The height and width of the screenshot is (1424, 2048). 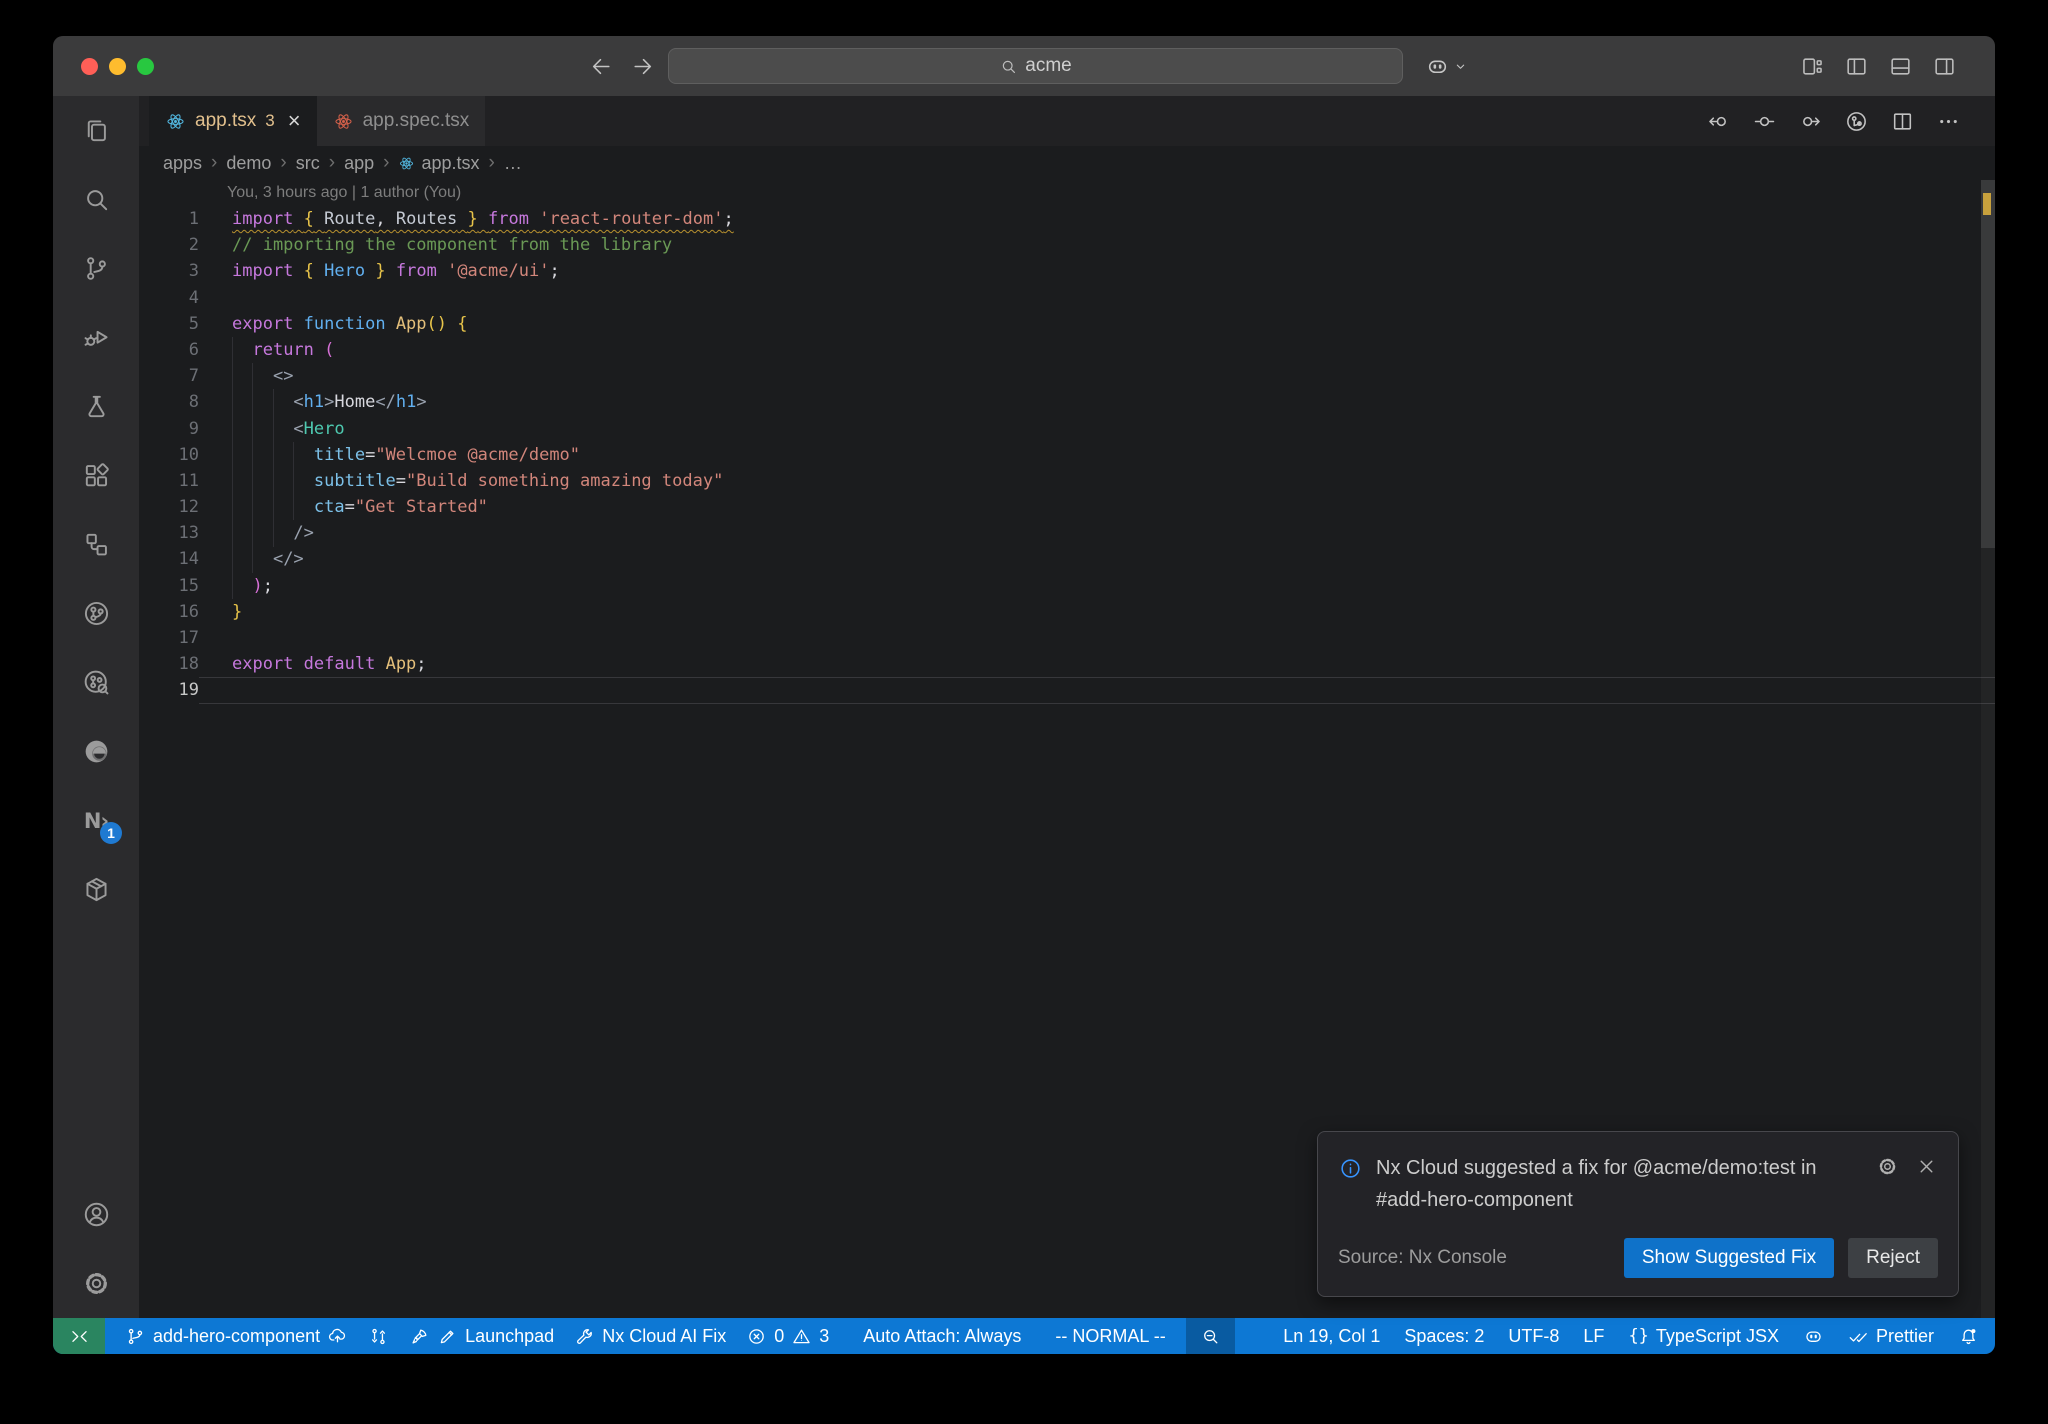 What do you see at coordinates (1900, 66) in the screenshot?
I see `toggle-panel-icon` at bounding box center [1900, 66].